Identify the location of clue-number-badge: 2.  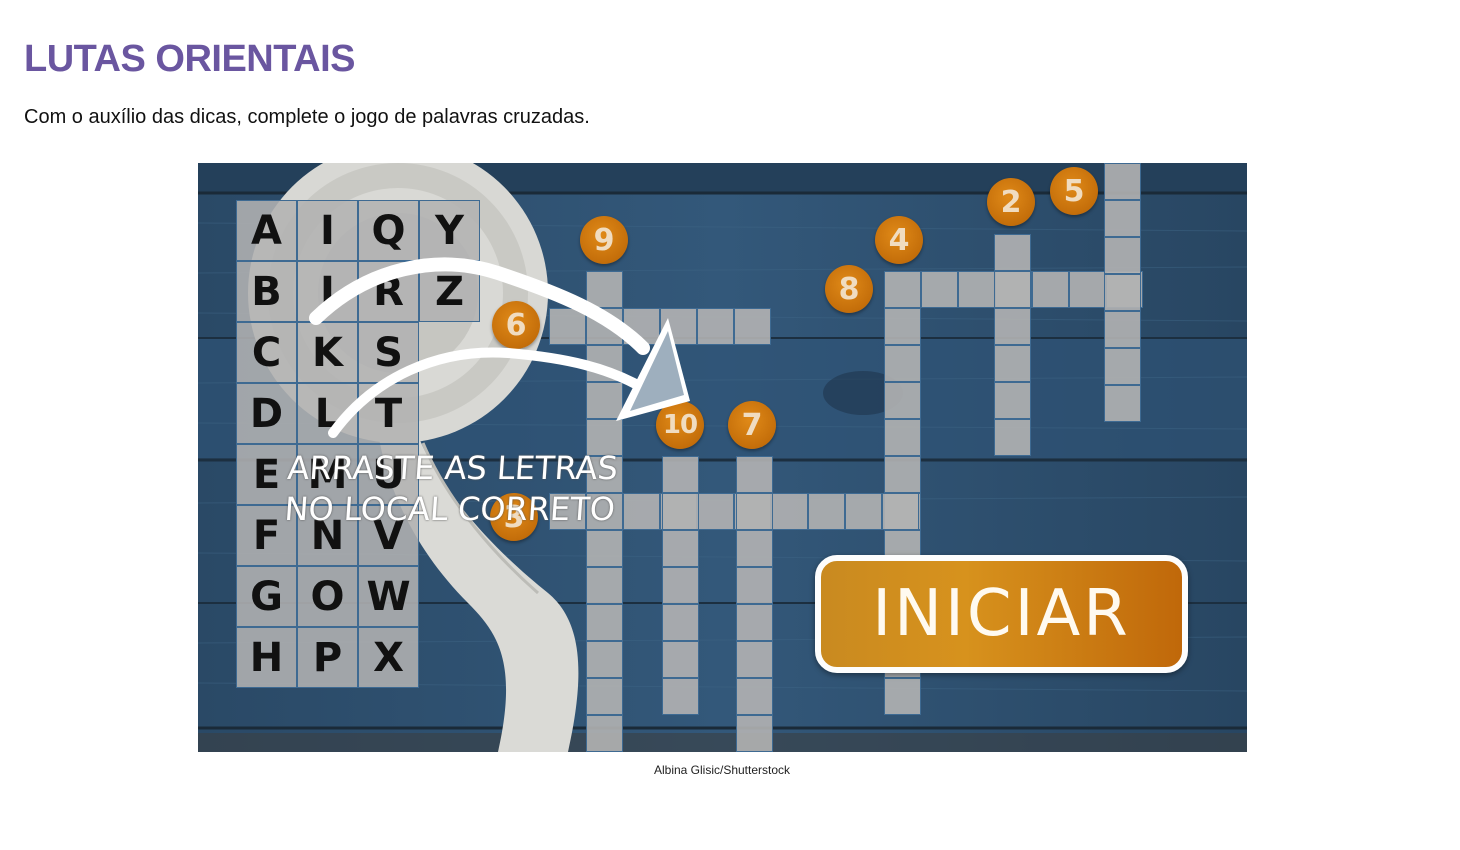
(1011, 202).